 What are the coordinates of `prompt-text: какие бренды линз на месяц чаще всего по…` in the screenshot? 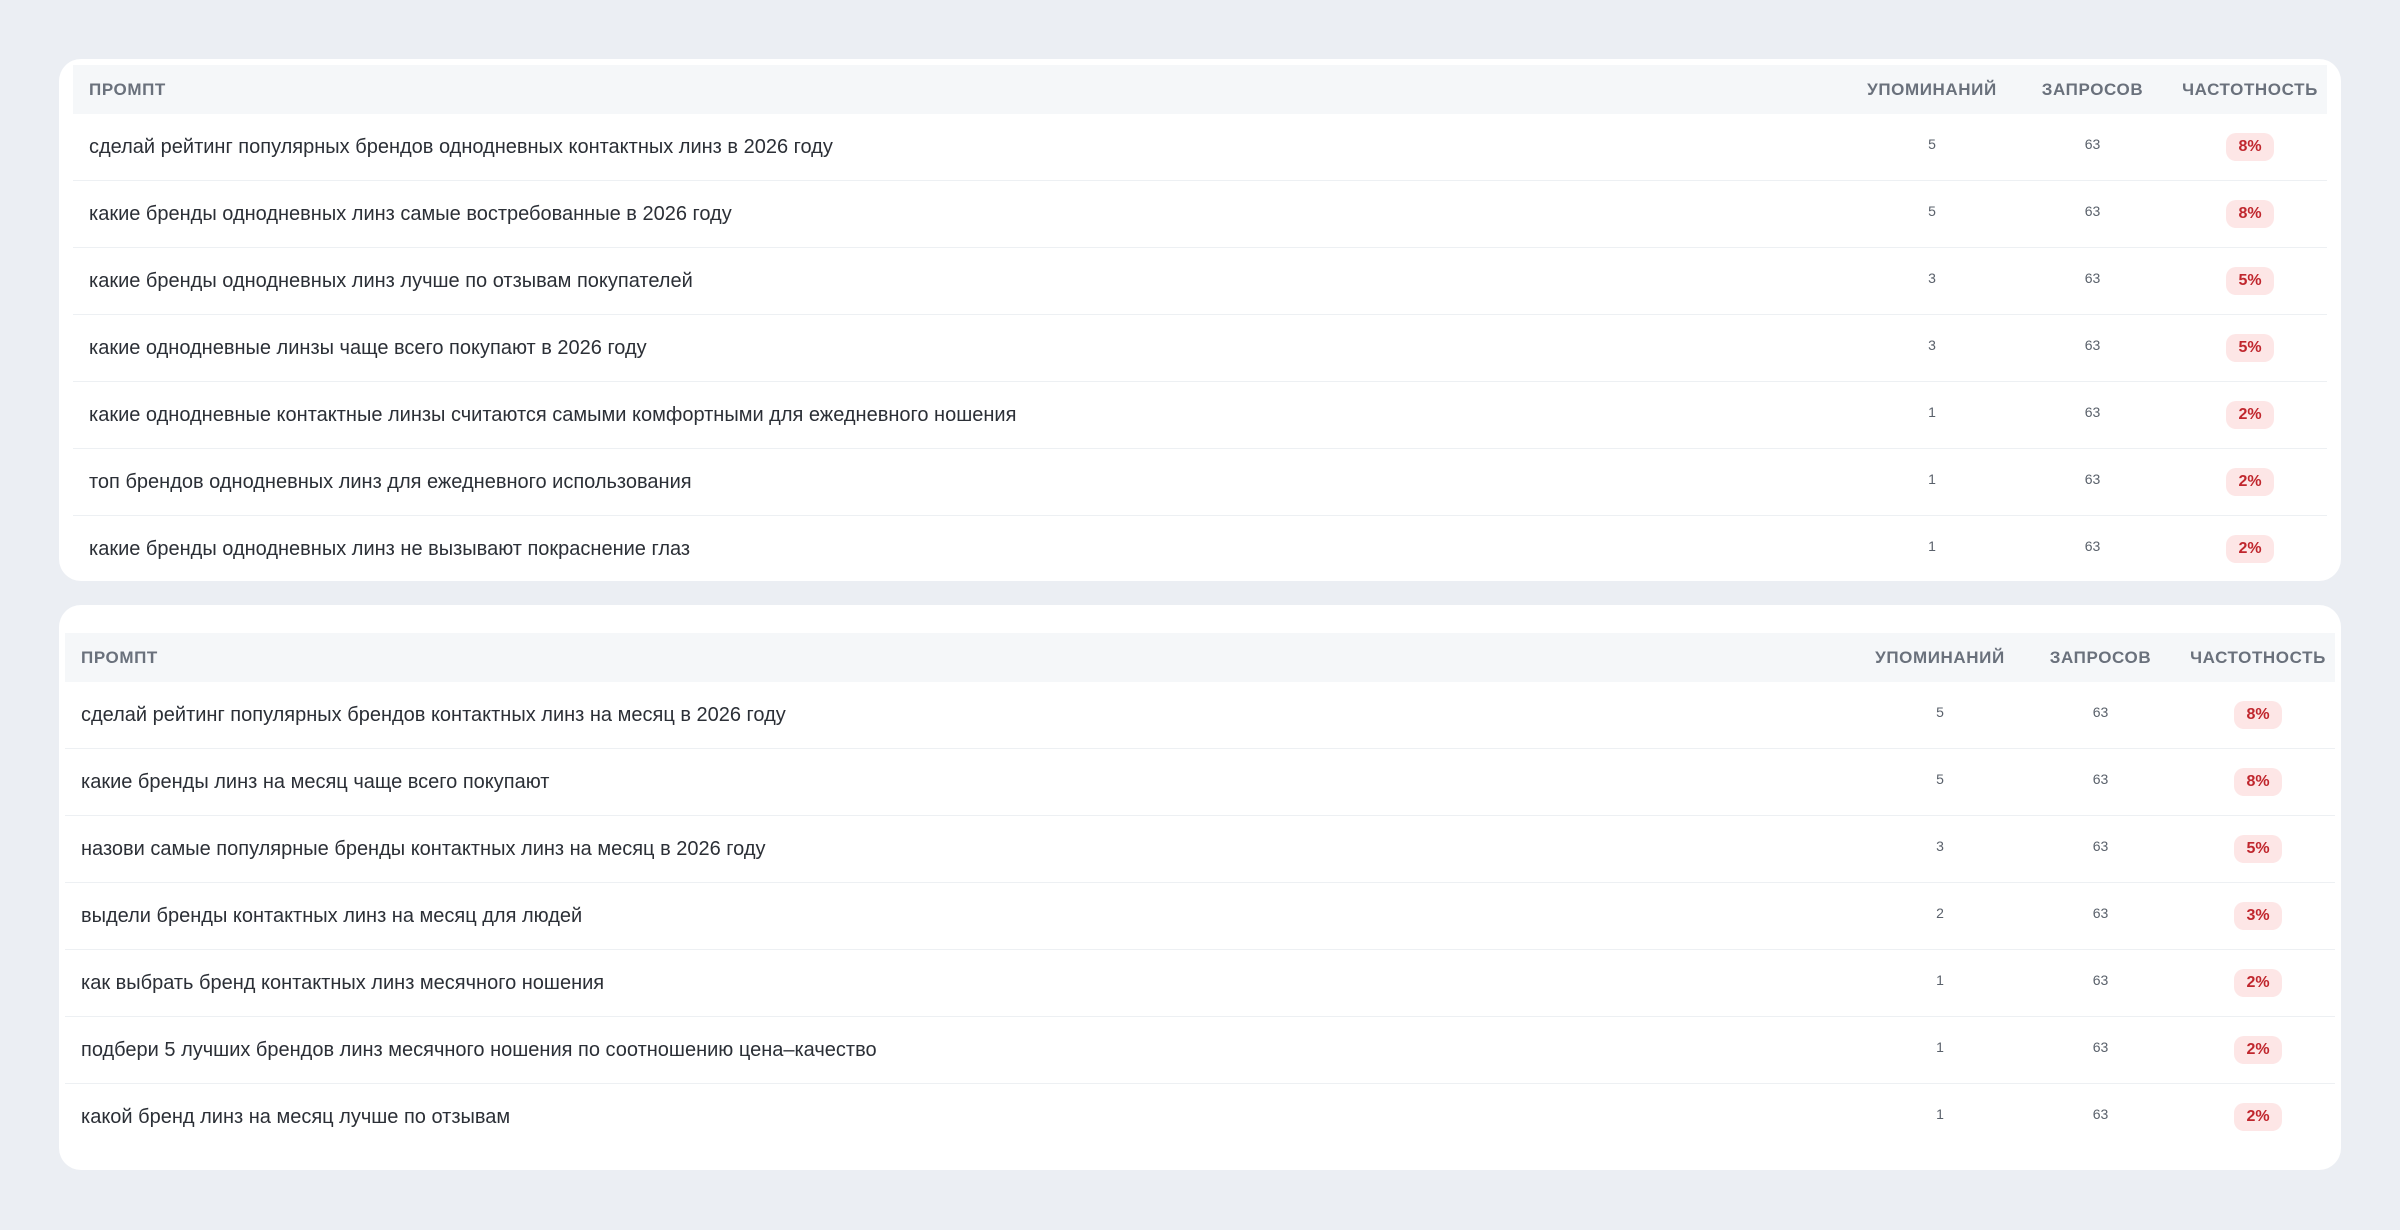 It's located at (962, 782).